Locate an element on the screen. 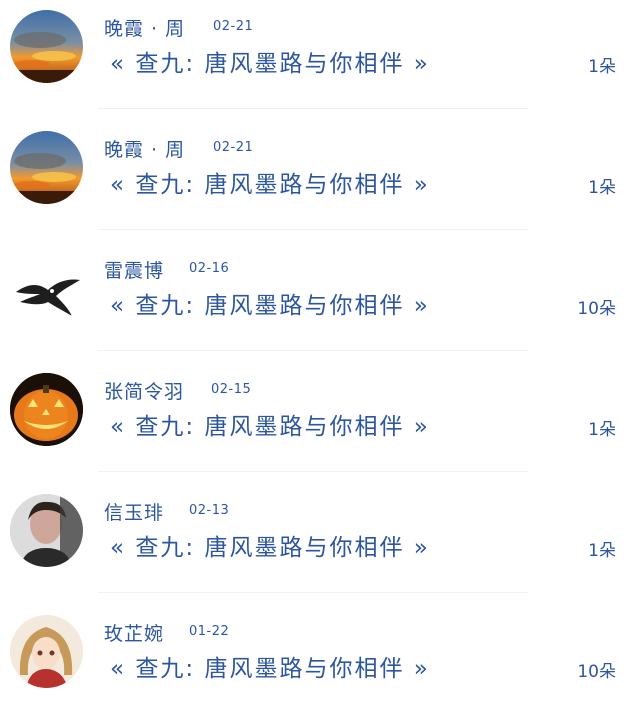 Image resolution: width=640 pixels, height=726 pixels. user-name: 张简令羽 is located at coordinates (144, 392).